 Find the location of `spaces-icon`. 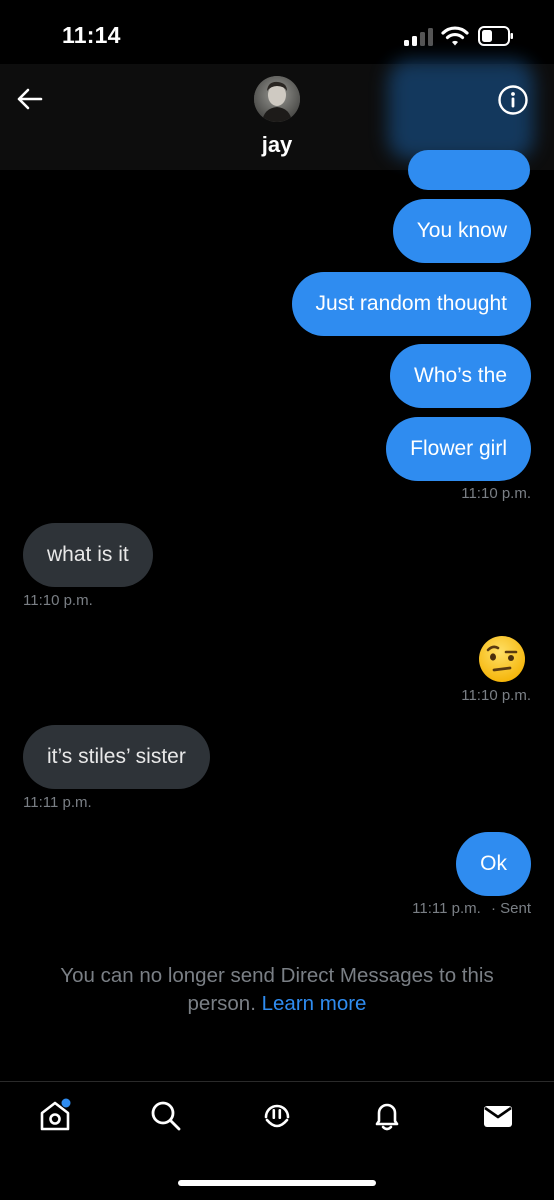

spaces-icon is located at coordinates (277, 1116).